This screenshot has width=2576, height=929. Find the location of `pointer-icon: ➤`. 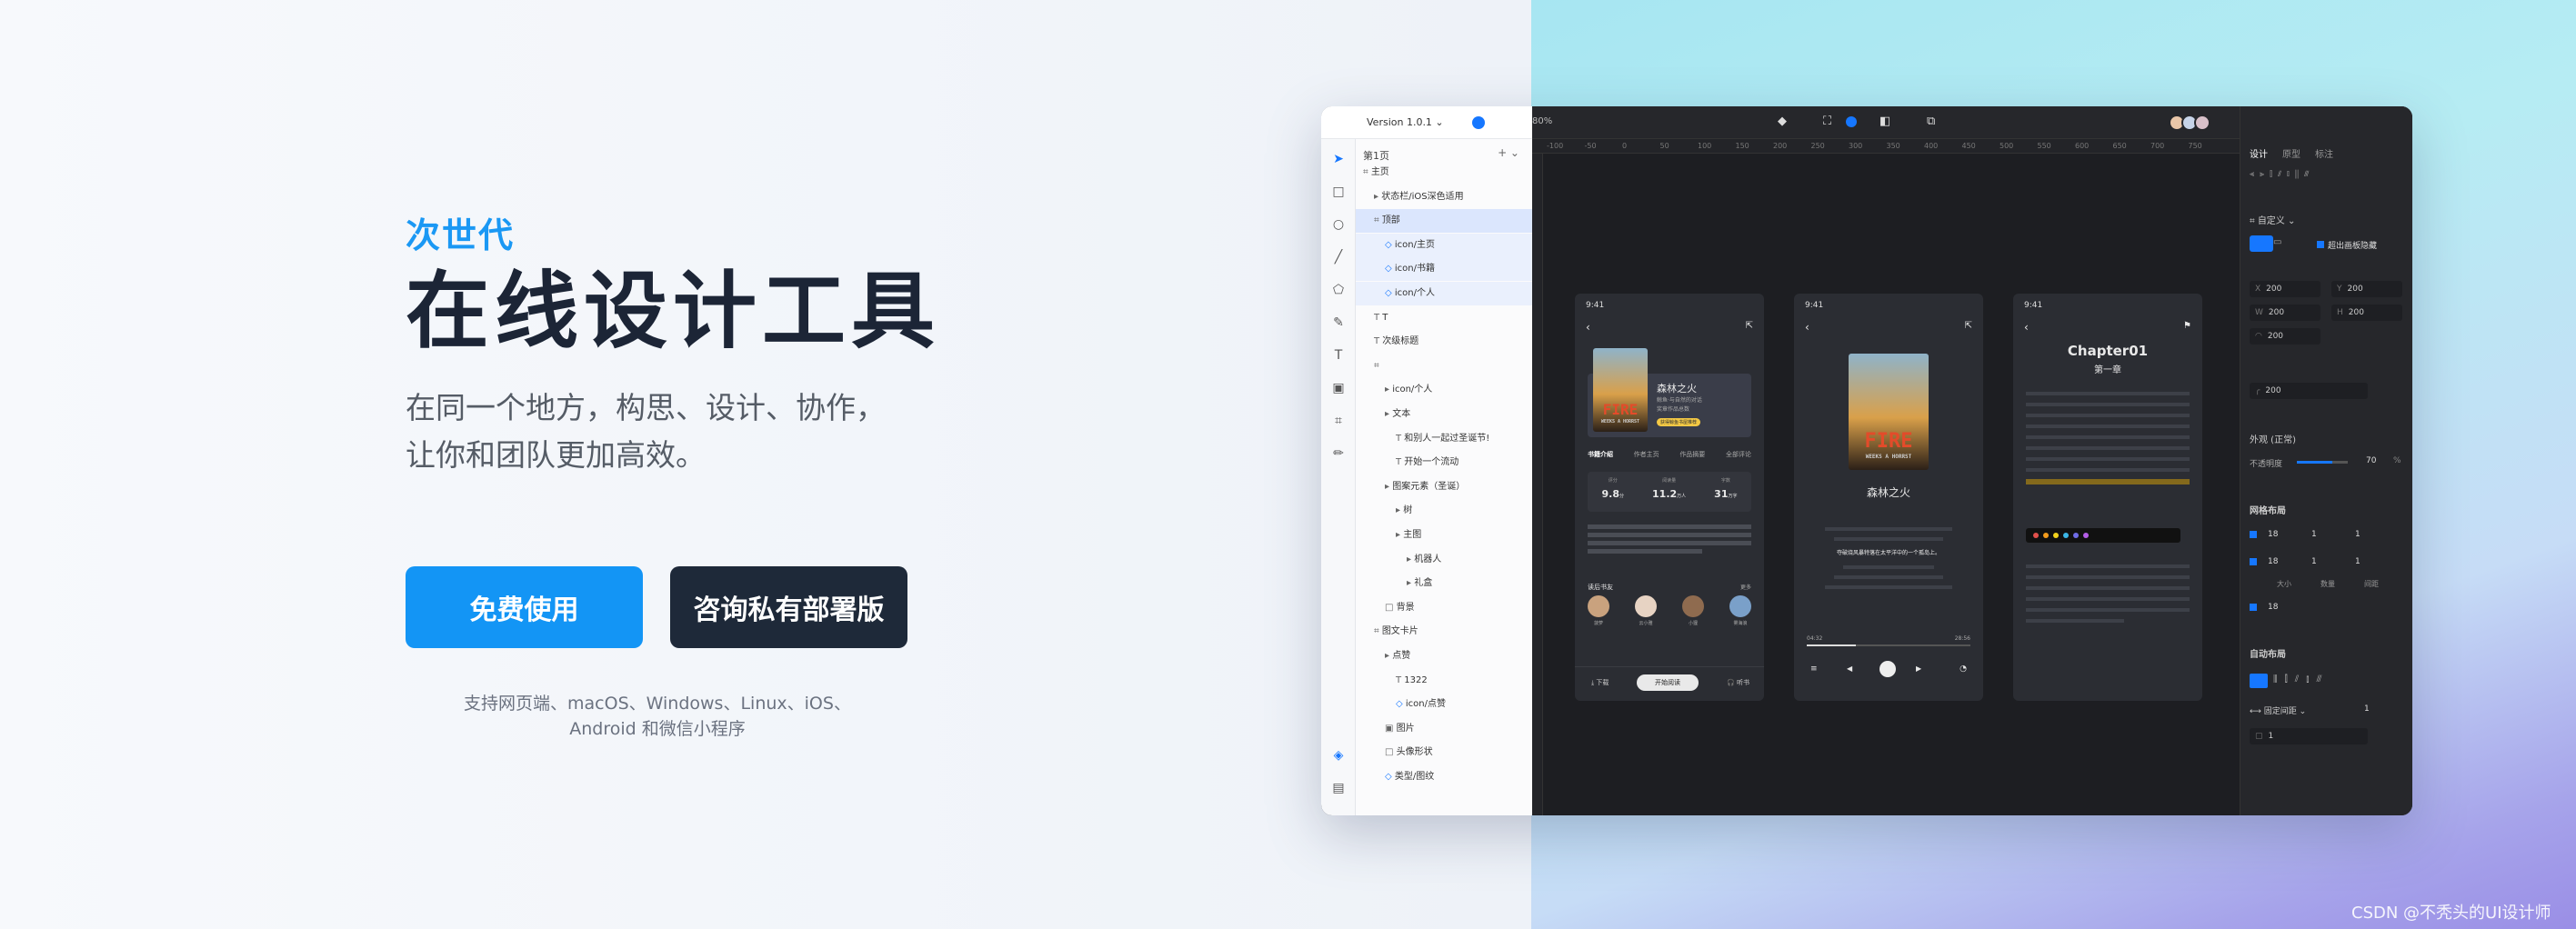

pointer-icon: ➤ is located at coordinates (1338, 159).